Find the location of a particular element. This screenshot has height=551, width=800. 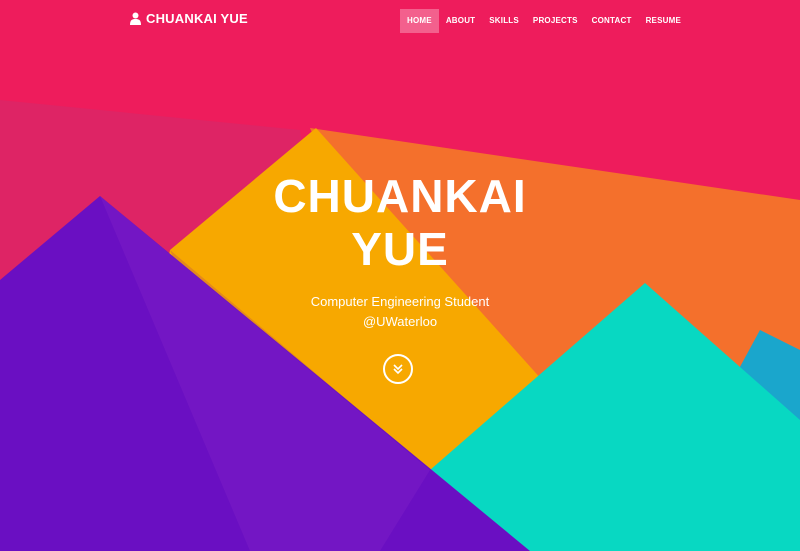

user-icon is located at coordinates (135, 18).